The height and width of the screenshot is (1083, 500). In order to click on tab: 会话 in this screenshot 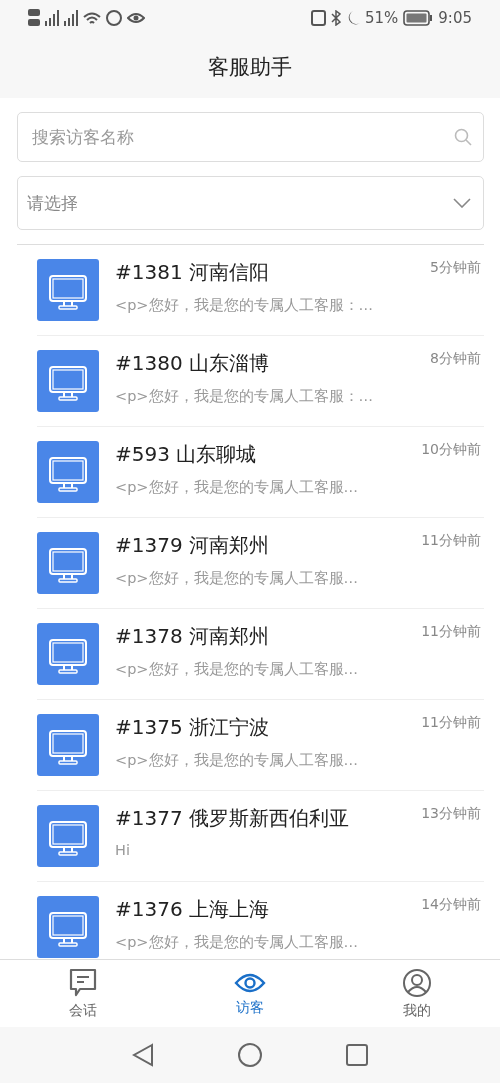, I will do `click(83, 993)`.